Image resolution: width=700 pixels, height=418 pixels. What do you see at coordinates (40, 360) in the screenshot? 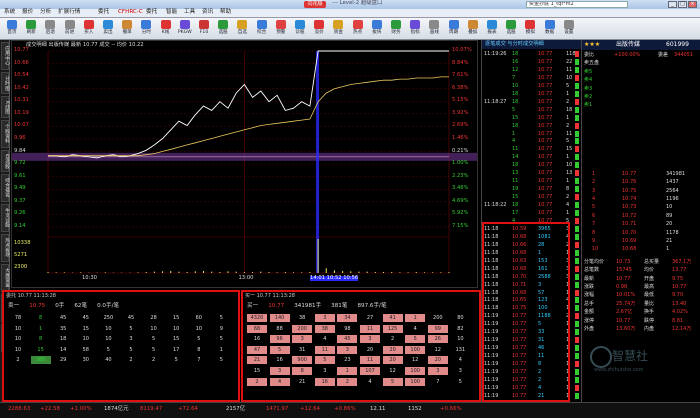
I see `queue-cell: 388` at bounding box center [40, 360].